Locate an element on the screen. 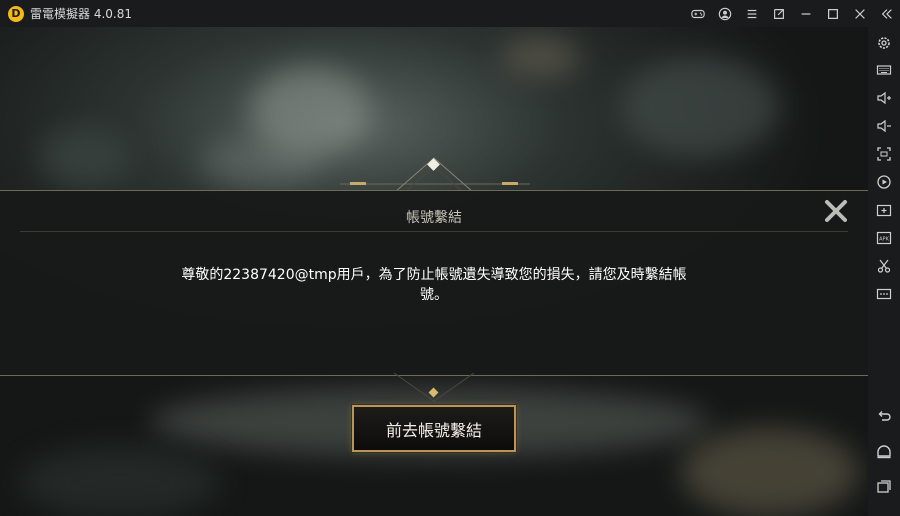 This screenshot has height=516, width=900. app-title: 雷電模擬器 4.0.81 is located at coordinates (81, 14).